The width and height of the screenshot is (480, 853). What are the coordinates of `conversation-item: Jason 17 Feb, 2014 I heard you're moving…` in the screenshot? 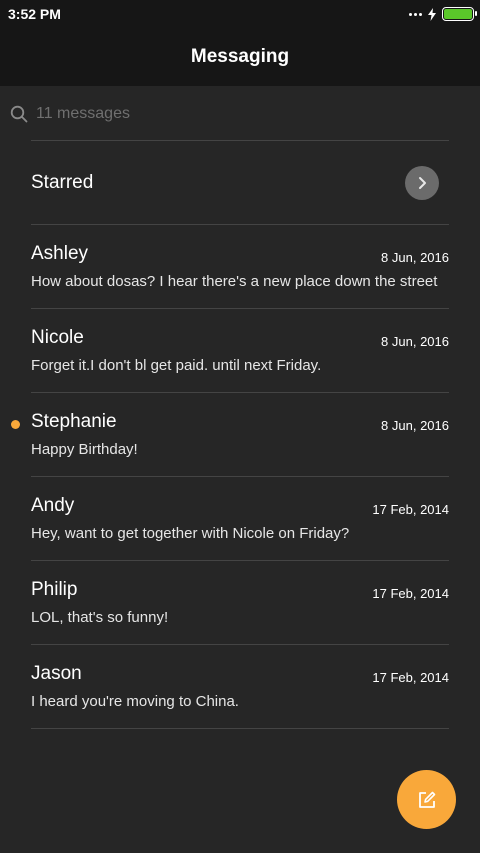 It's located at (240, 687).